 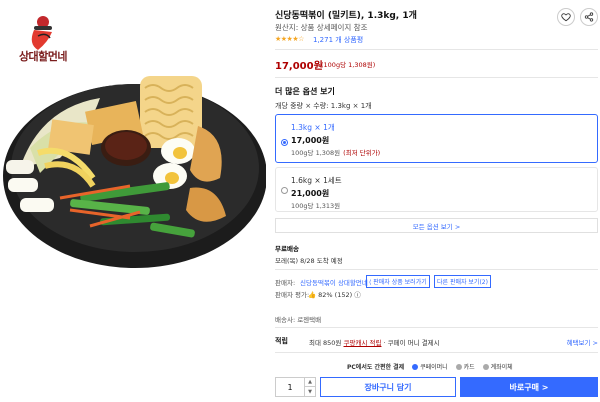 I want to click on product-title: 신당동떡볶이 (밀키트), 1.3kg, 1개, so click(x=346, y=16).